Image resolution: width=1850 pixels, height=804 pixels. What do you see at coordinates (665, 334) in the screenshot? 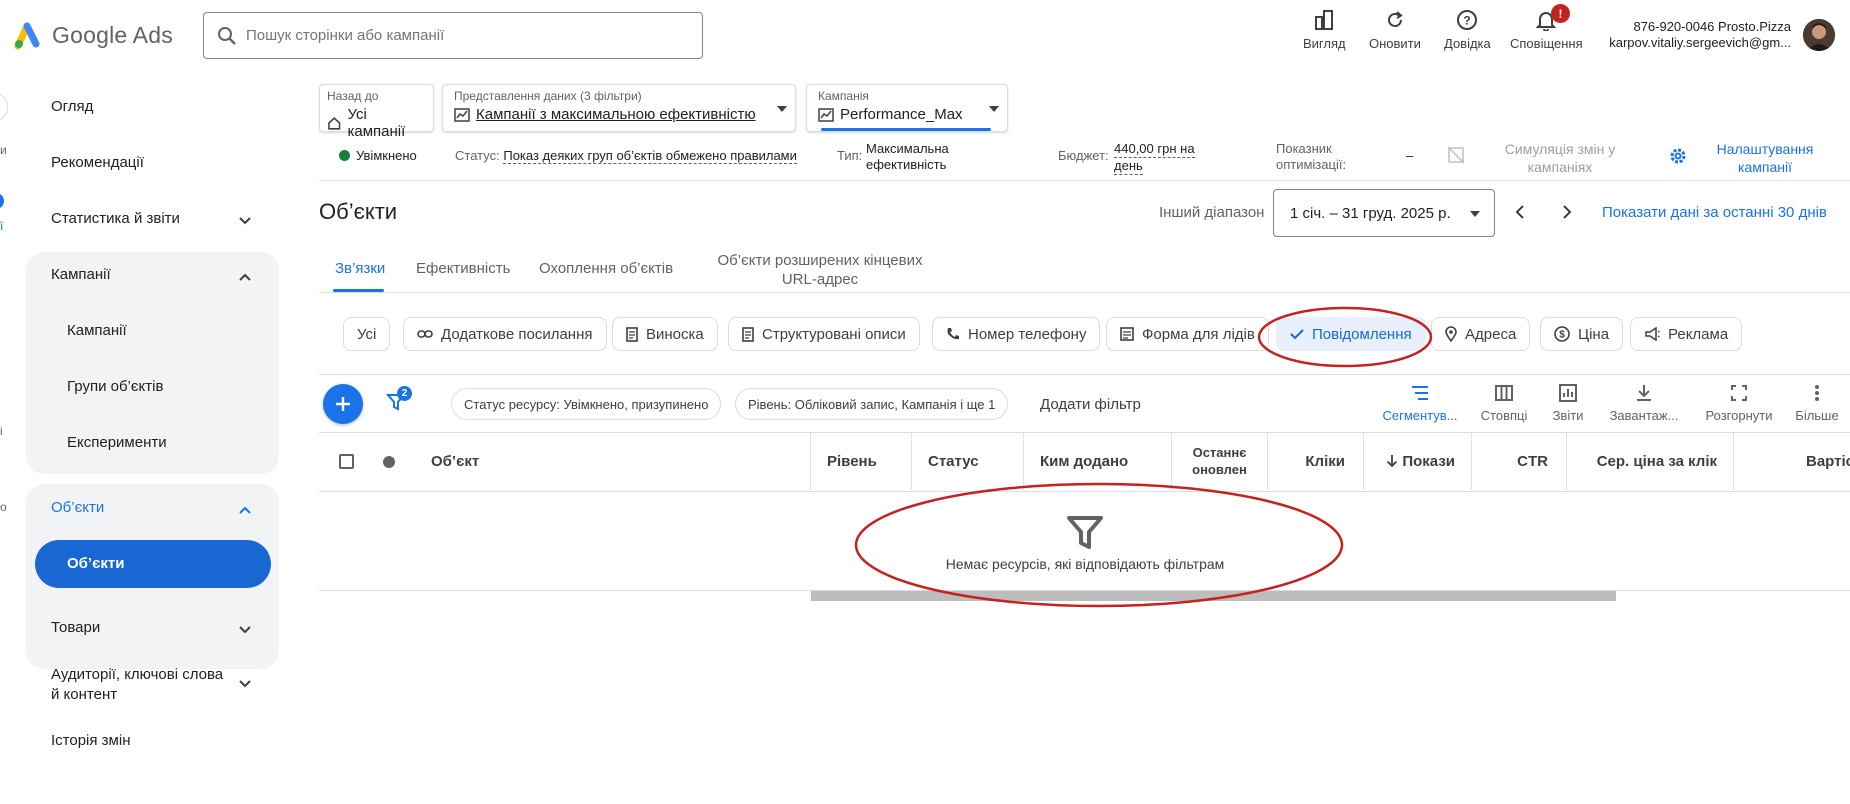
I see `chip-callout: Виноска` at bounding box center [665, 334].